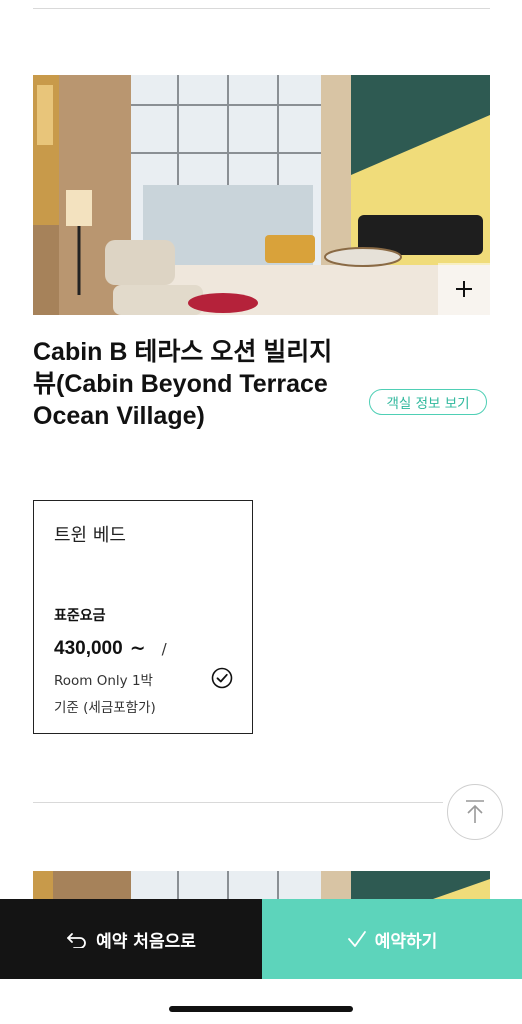  I want to click on checkmark-icon, so click(357, 939).